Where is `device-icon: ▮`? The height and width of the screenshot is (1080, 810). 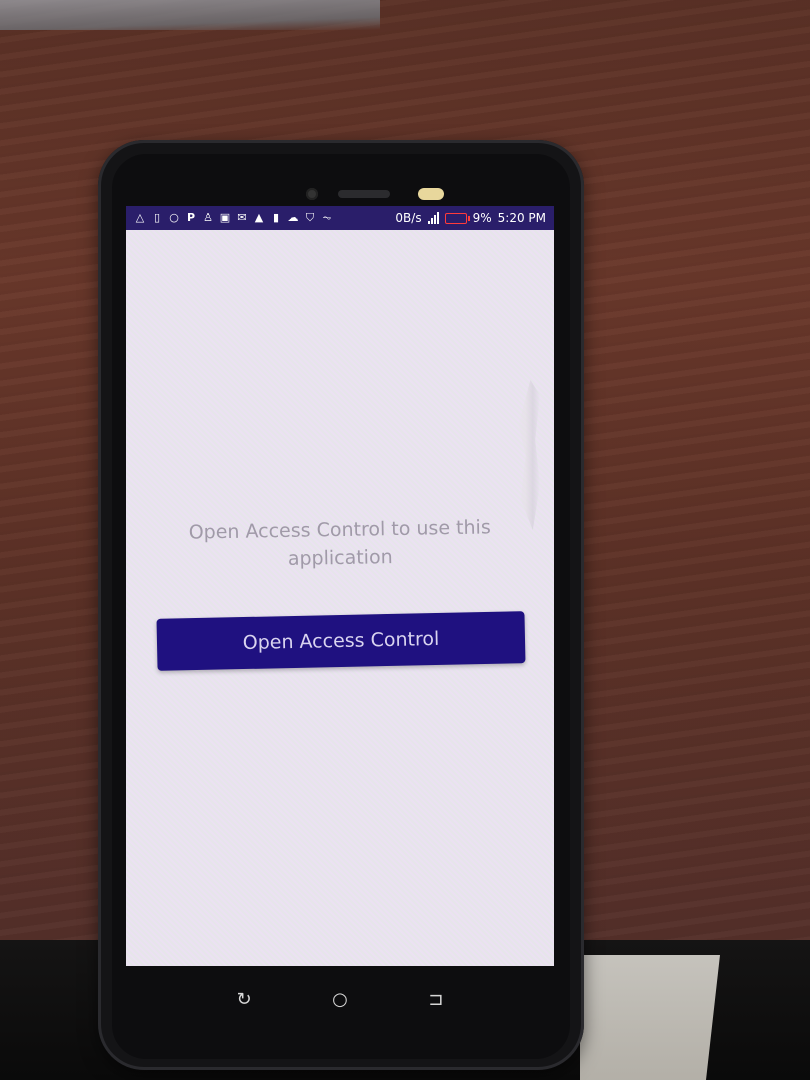 device-icon: ▮ is located at coordinates (276, 217).